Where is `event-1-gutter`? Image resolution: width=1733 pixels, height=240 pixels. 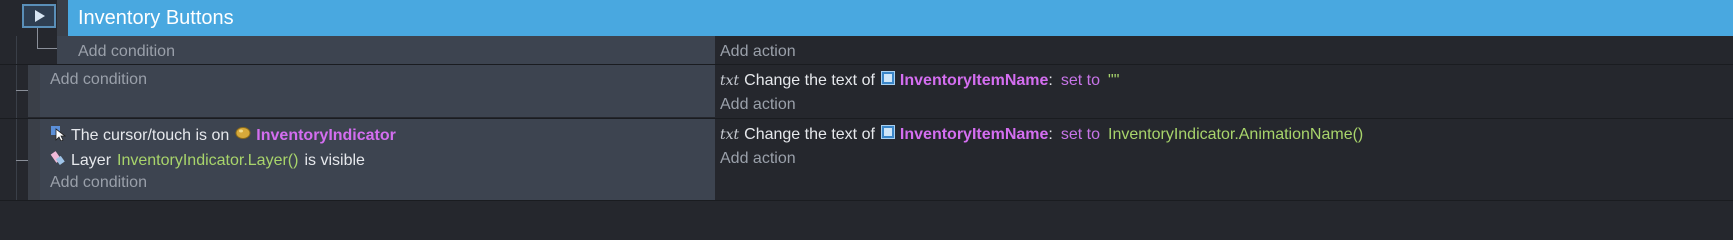 event-1-gutter is located at coordinates (34, 91).